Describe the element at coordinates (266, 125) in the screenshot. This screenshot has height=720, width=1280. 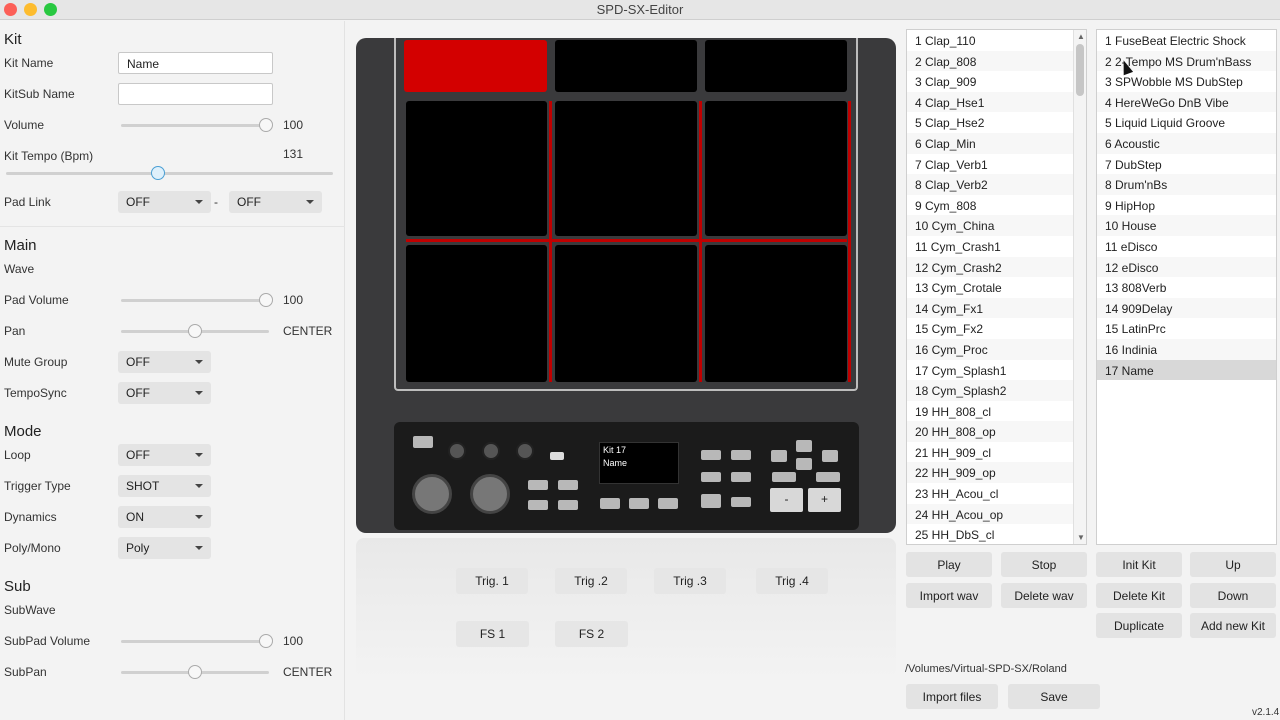
I see `volume-slider-knob` at that location.